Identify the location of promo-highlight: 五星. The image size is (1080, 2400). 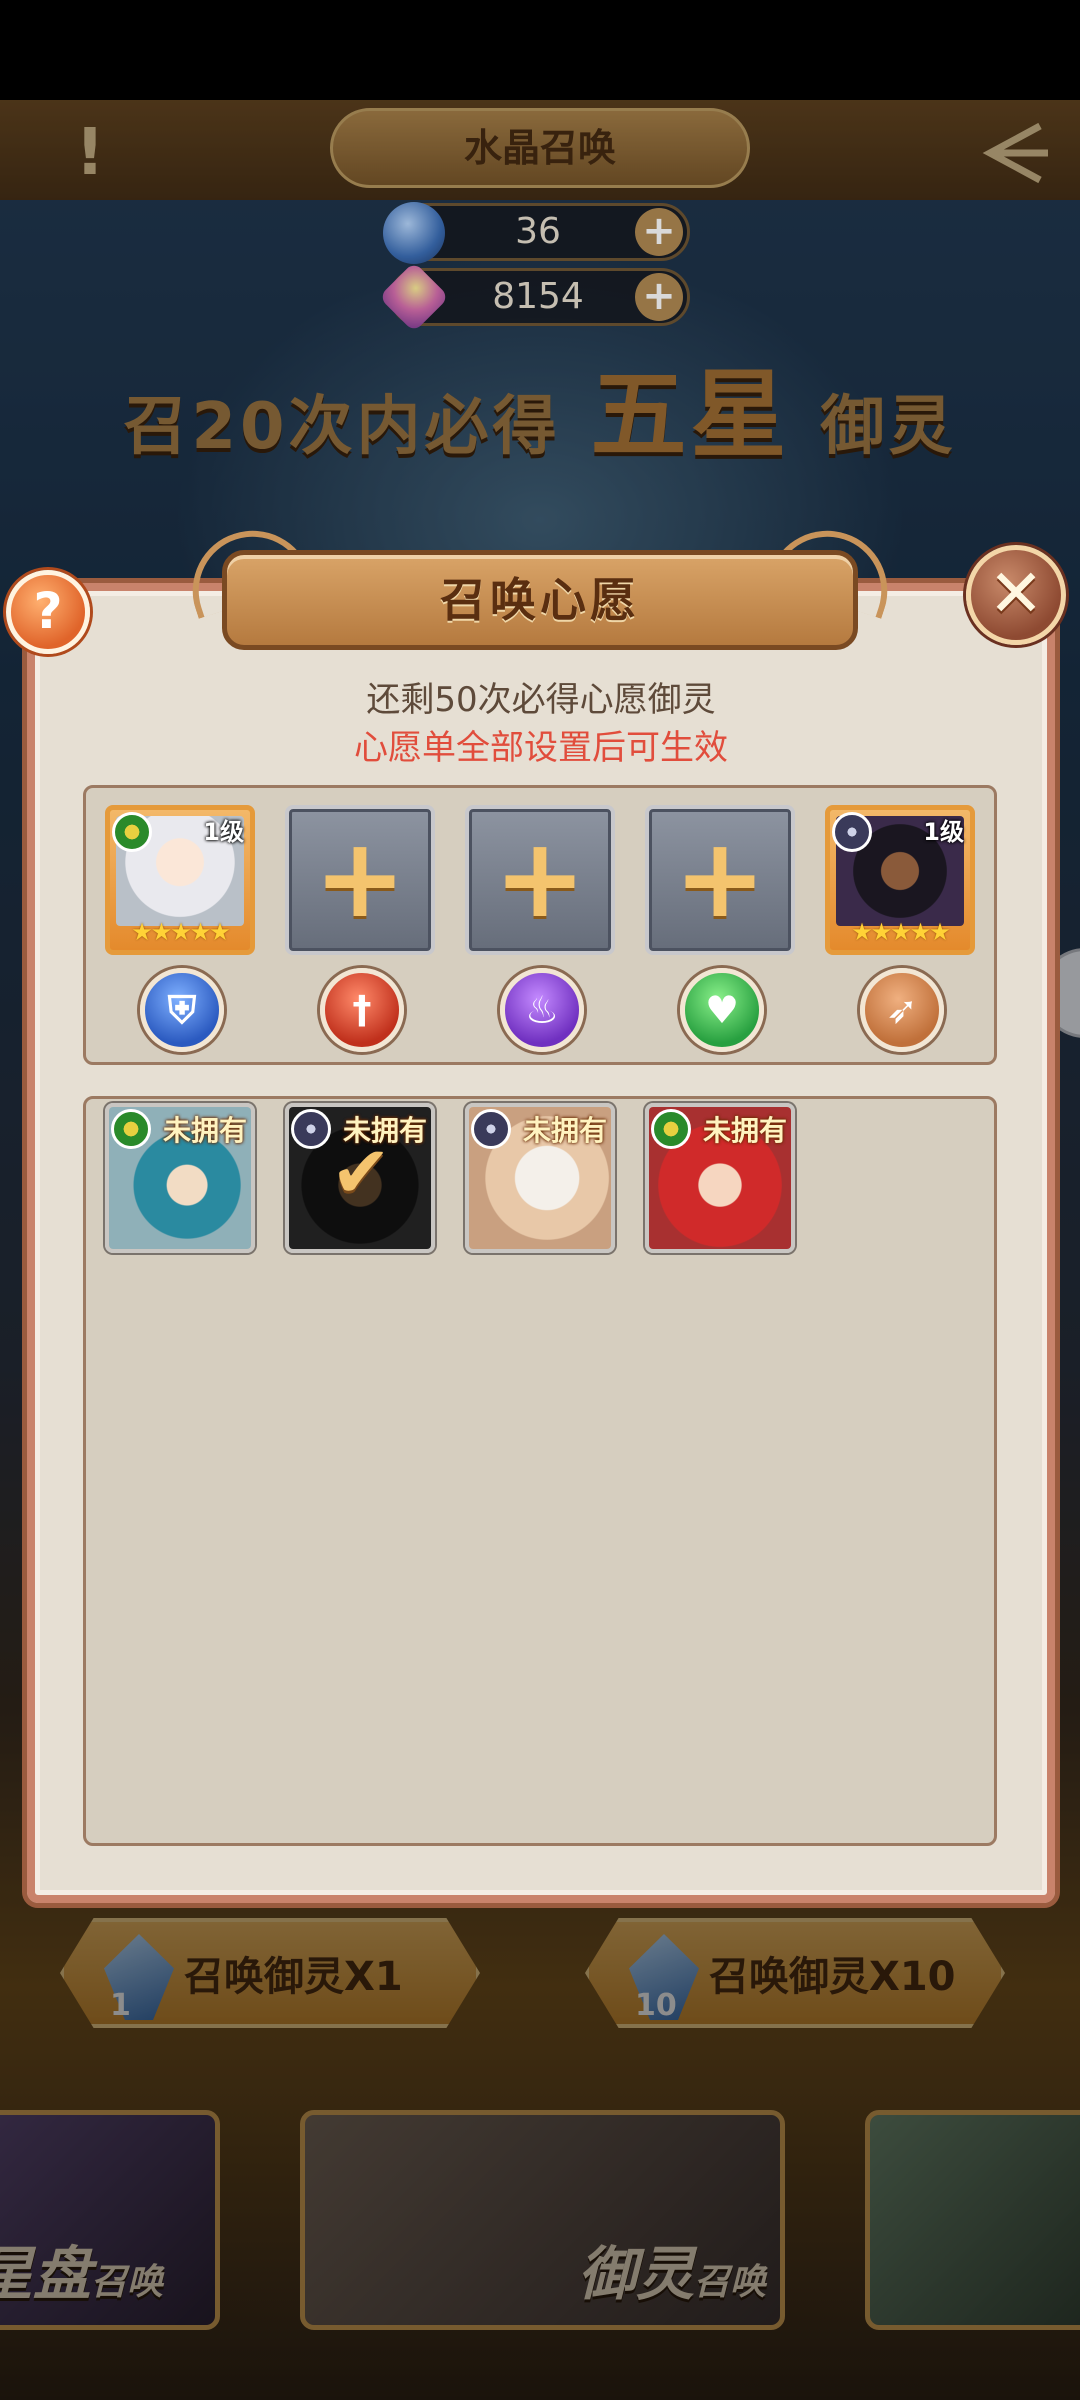
(690, 415).